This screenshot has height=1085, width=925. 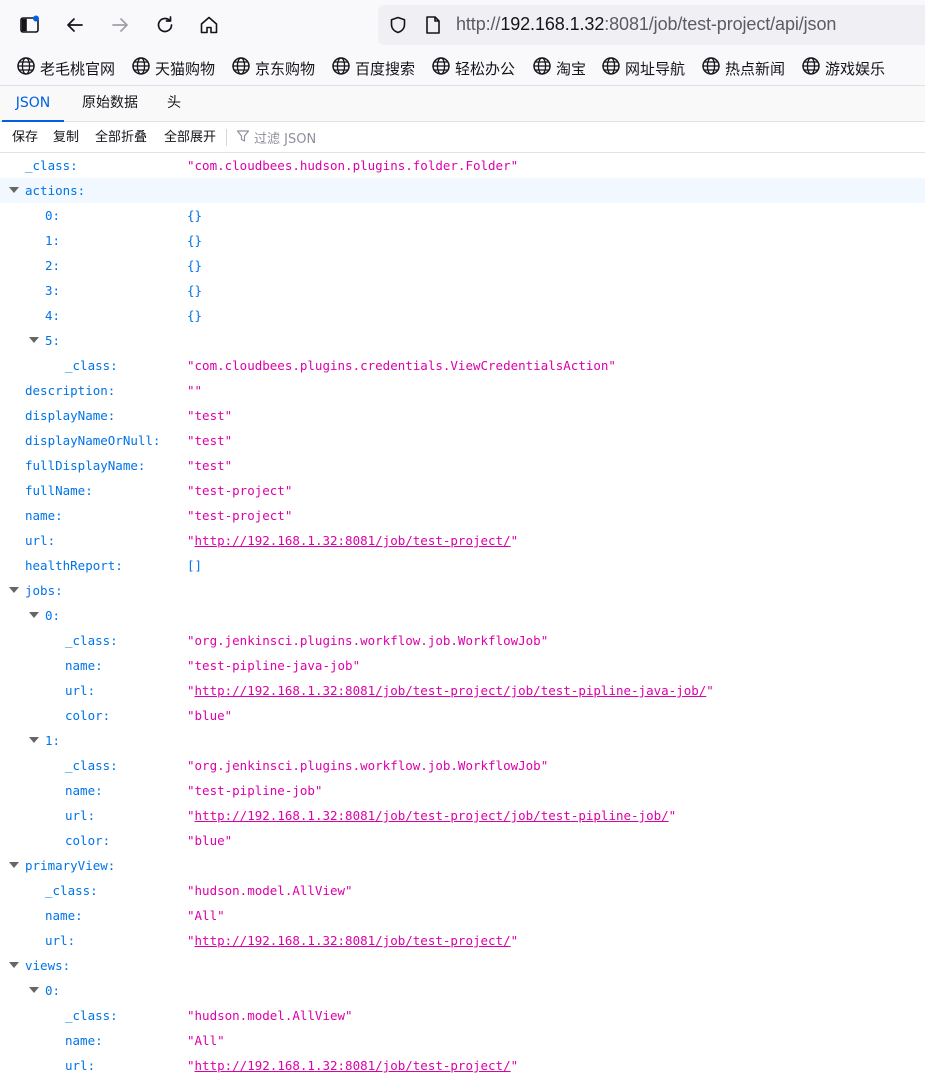 I want to click on filter-json-input: 过滤 JSON, so click(x=276, y=137).